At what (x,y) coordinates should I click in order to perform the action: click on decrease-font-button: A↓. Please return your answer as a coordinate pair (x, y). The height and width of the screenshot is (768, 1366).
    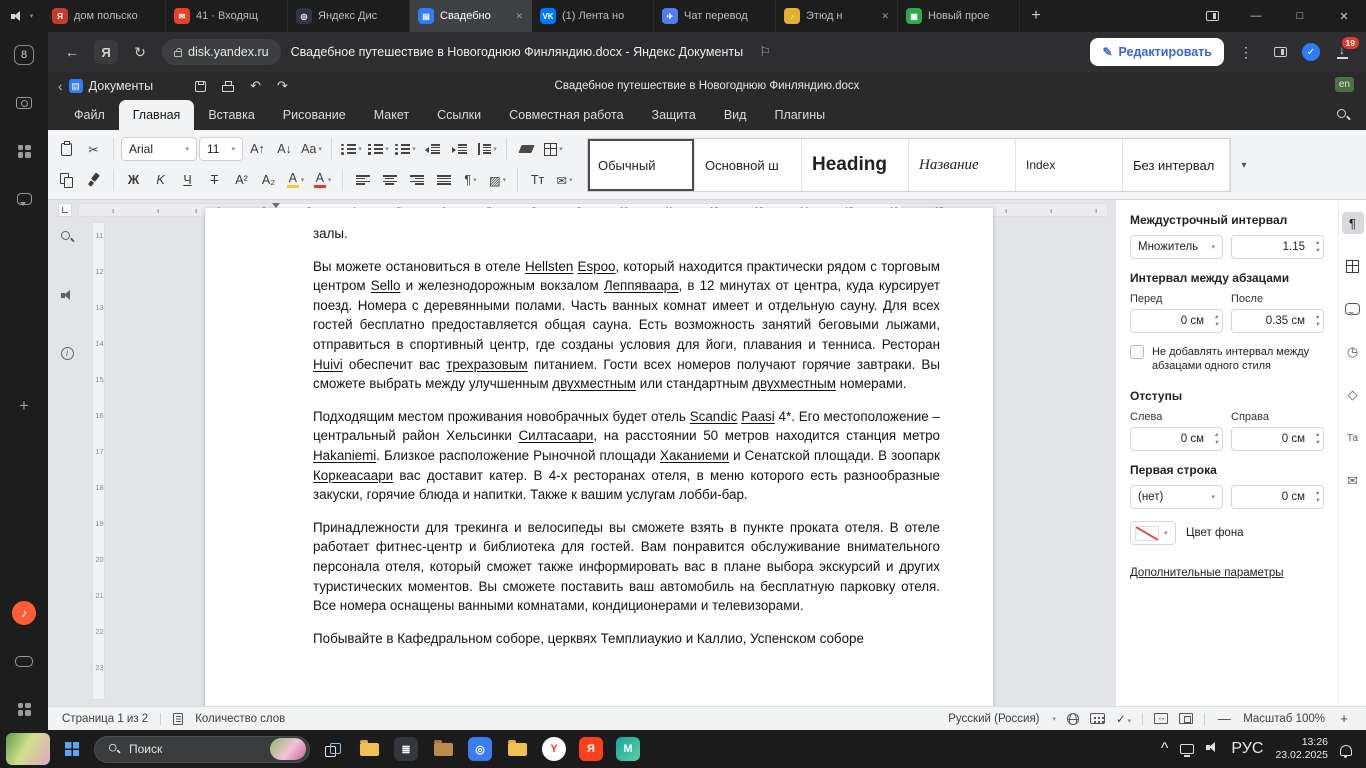
    Looking at the image, I should click on (284, 149).